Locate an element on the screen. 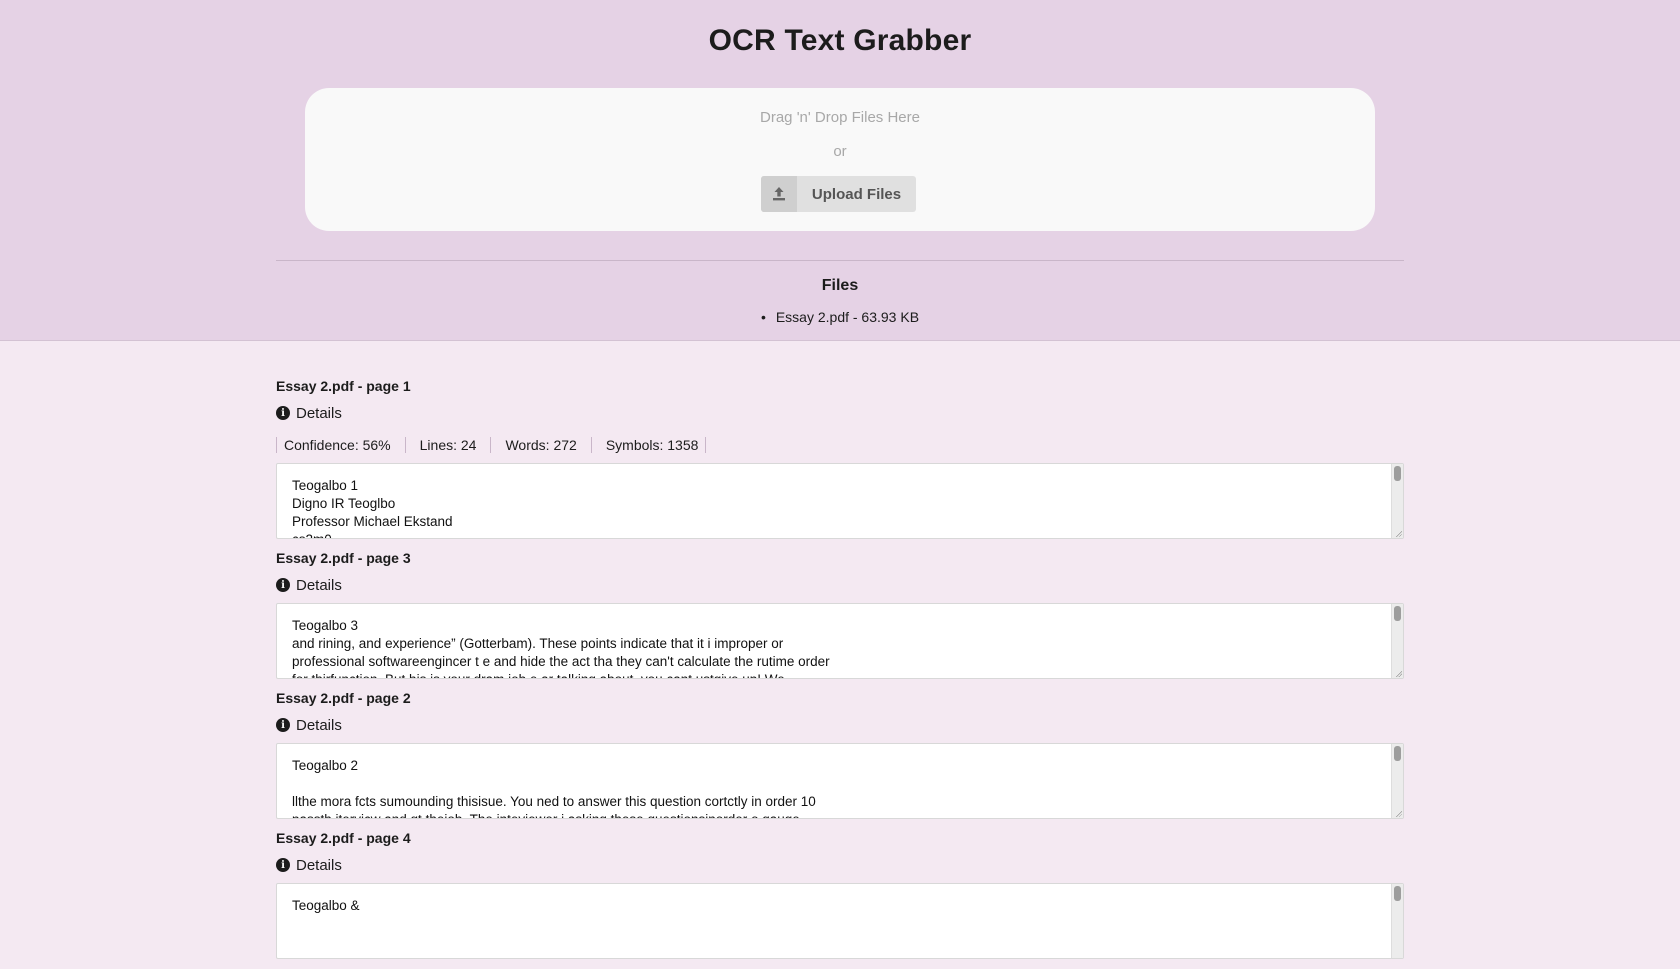  result-title: Essay 2.pdf - page 4 is located at coordinates (343, 838).